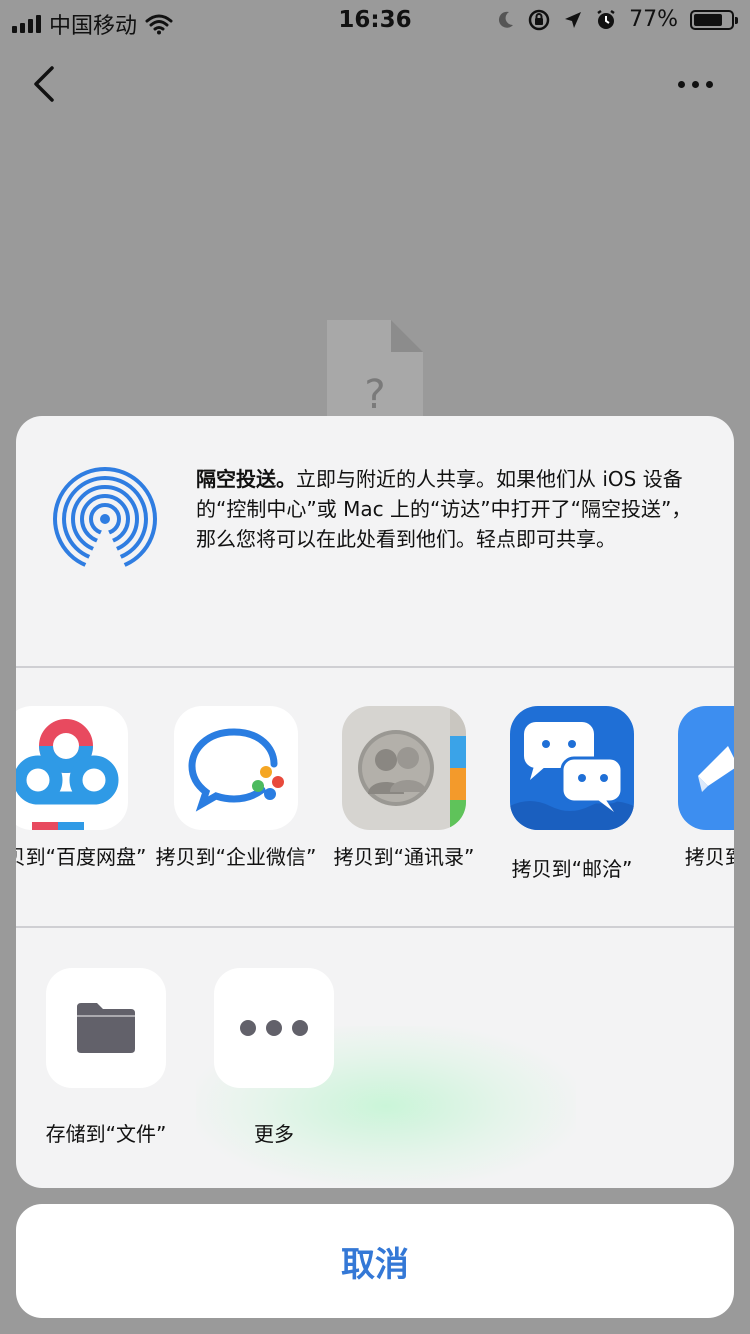 The image size is (750, 1334). What do you see at coordinates (274, 1028) in the screenshot?
I see `more-icon` at bounding box center [274, 1028].